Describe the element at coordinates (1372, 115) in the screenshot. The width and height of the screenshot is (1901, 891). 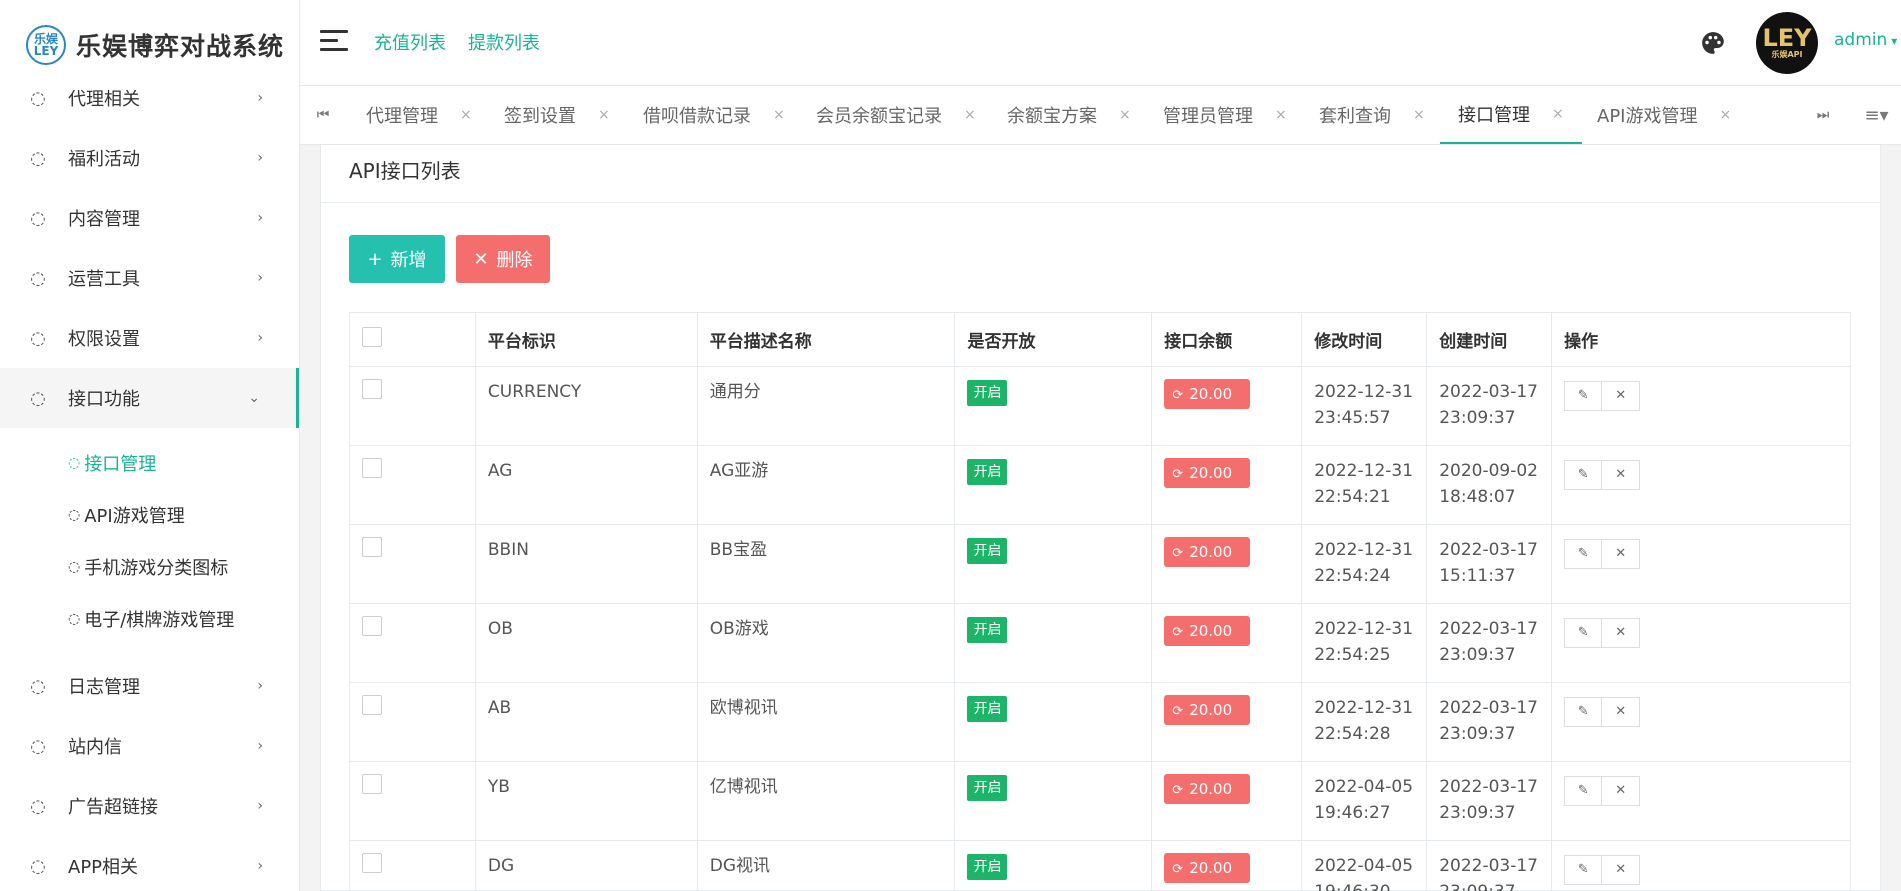
I see `tab-arbitrage-query: 套利查询 ×` at that location.